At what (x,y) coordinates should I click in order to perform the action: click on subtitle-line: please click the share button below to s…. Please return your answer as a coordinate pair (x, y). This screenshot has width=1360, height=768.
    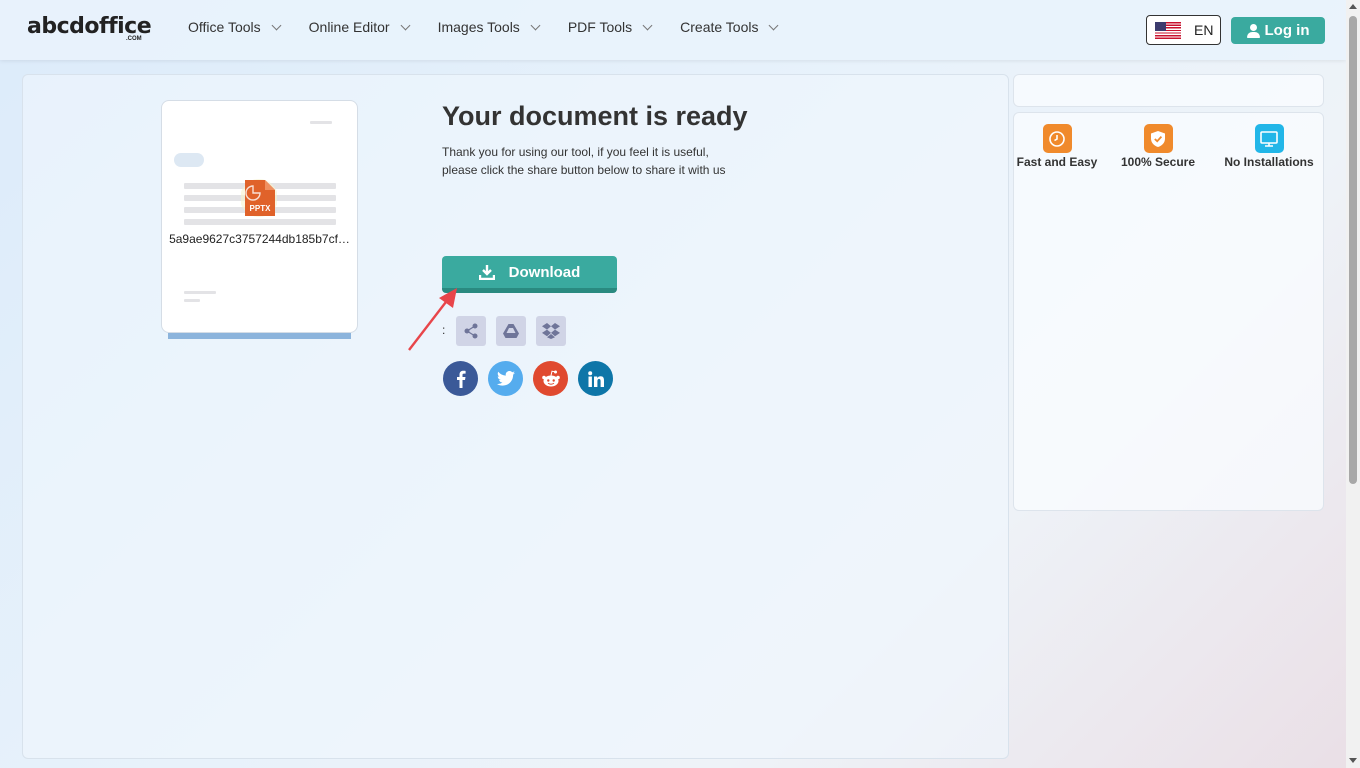
    Looking at the image, I should click on (584, 170).